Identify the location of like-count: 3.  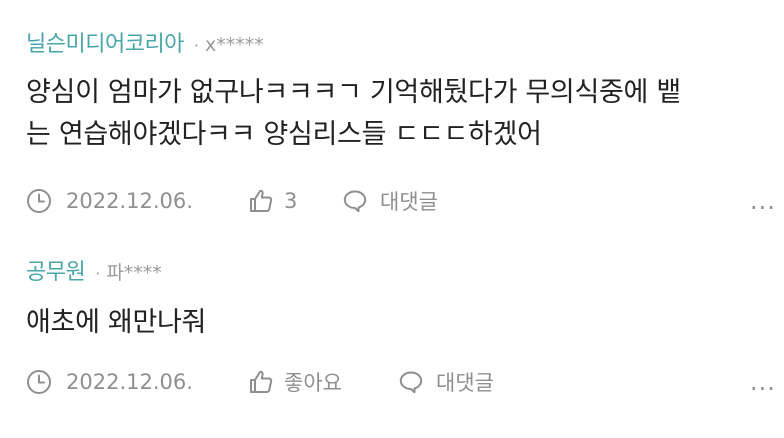
(291, 201).